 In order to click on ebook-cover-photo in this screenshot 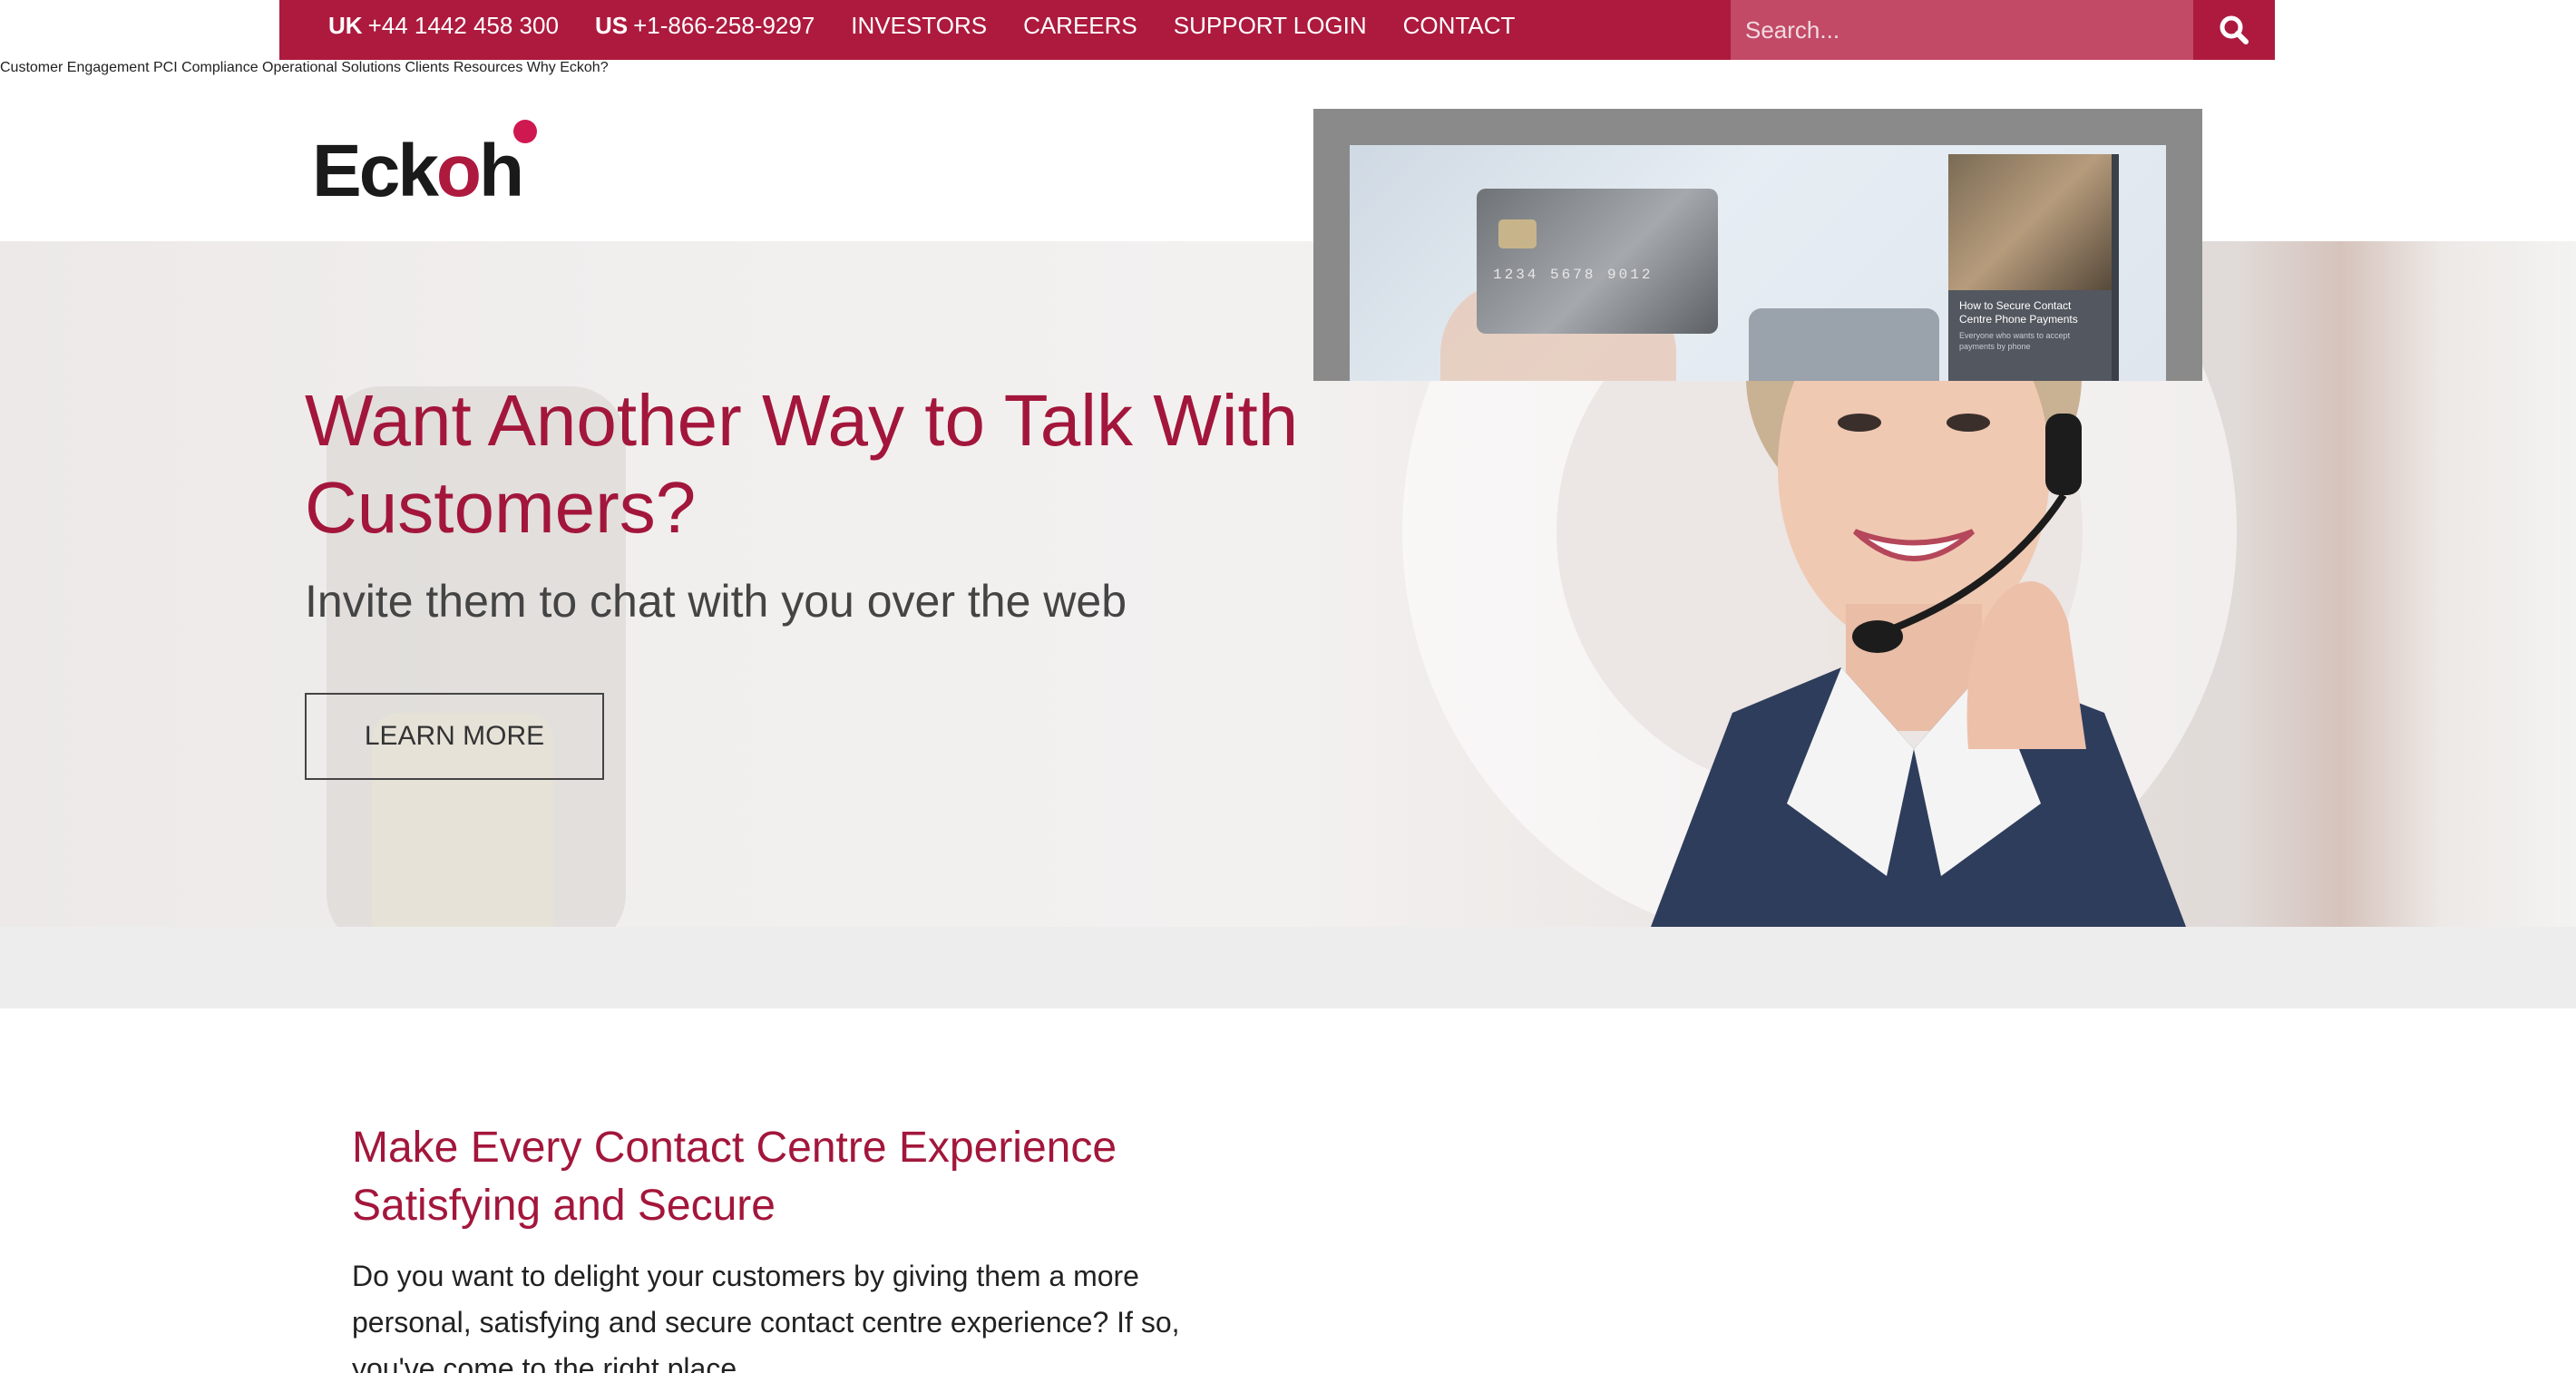, I will do `click(2030, 222)`.